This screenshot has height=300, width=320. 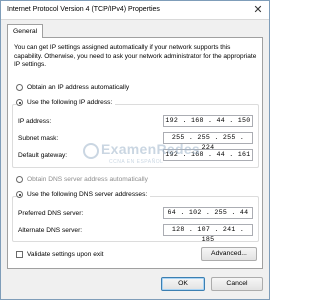 What do you see at coordinates (65, 254) in the screenshot?
I see `validate-settings-label: Validate settings upon exit` at bounding box center [65, 254].